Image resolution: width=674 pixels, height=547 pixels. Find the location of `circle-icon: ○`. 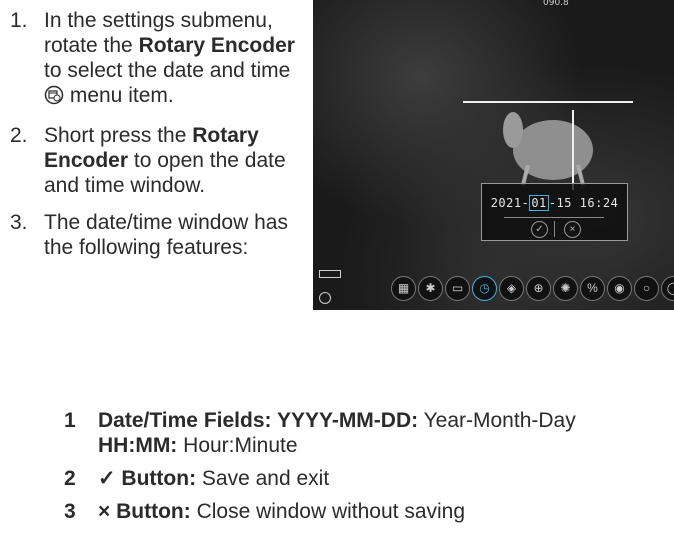

circle-icon: ○ is located at coordinates (646, 288).